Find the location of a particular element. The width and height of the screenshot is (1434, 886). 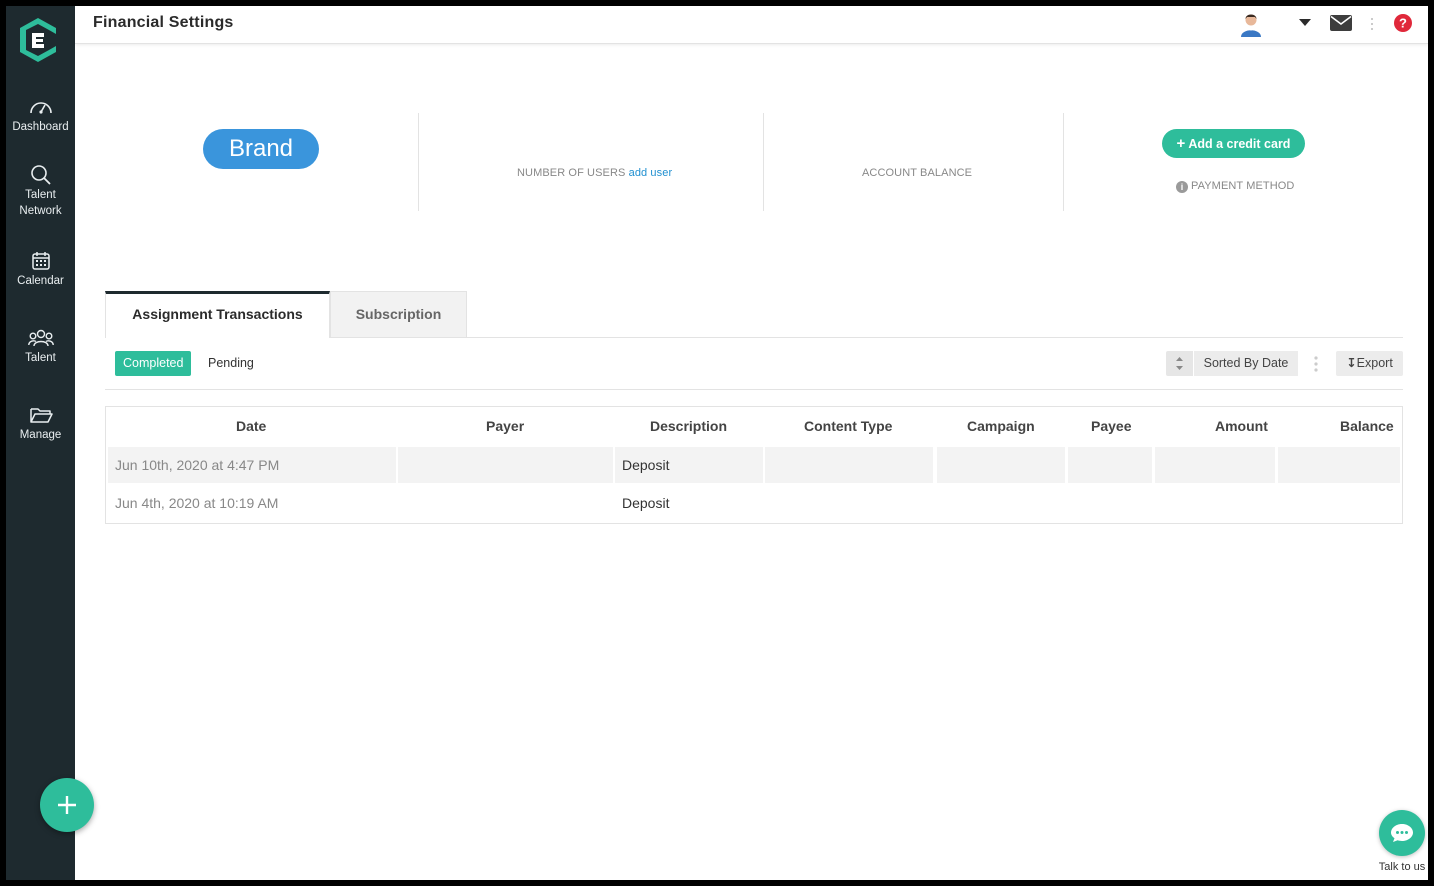

column-header-content-type: Content Type is located at coordinates (848, 426).